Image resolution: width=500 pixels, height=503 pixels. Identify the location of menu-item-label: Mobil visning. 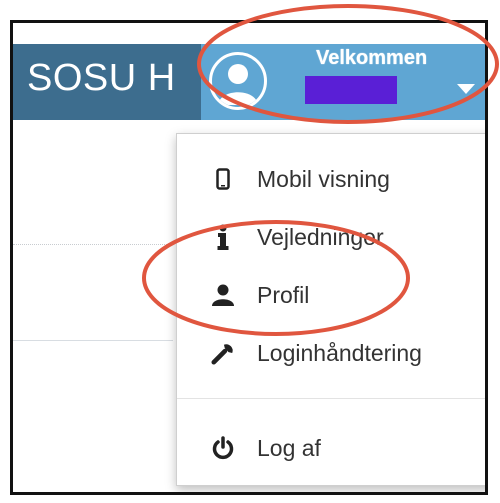
(323, 178).